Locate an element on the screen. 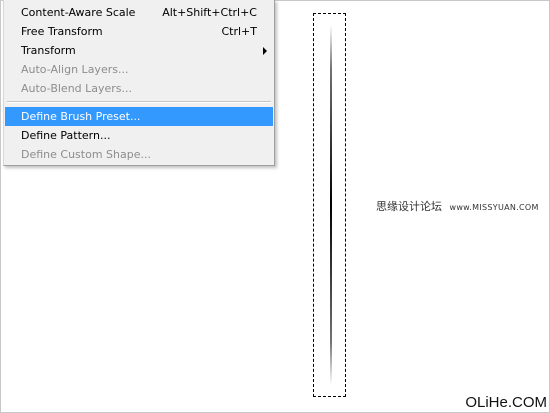 This screenshot has height=413, width=550. menu-item-label: Free Transform is located at coordinates (62, 31).